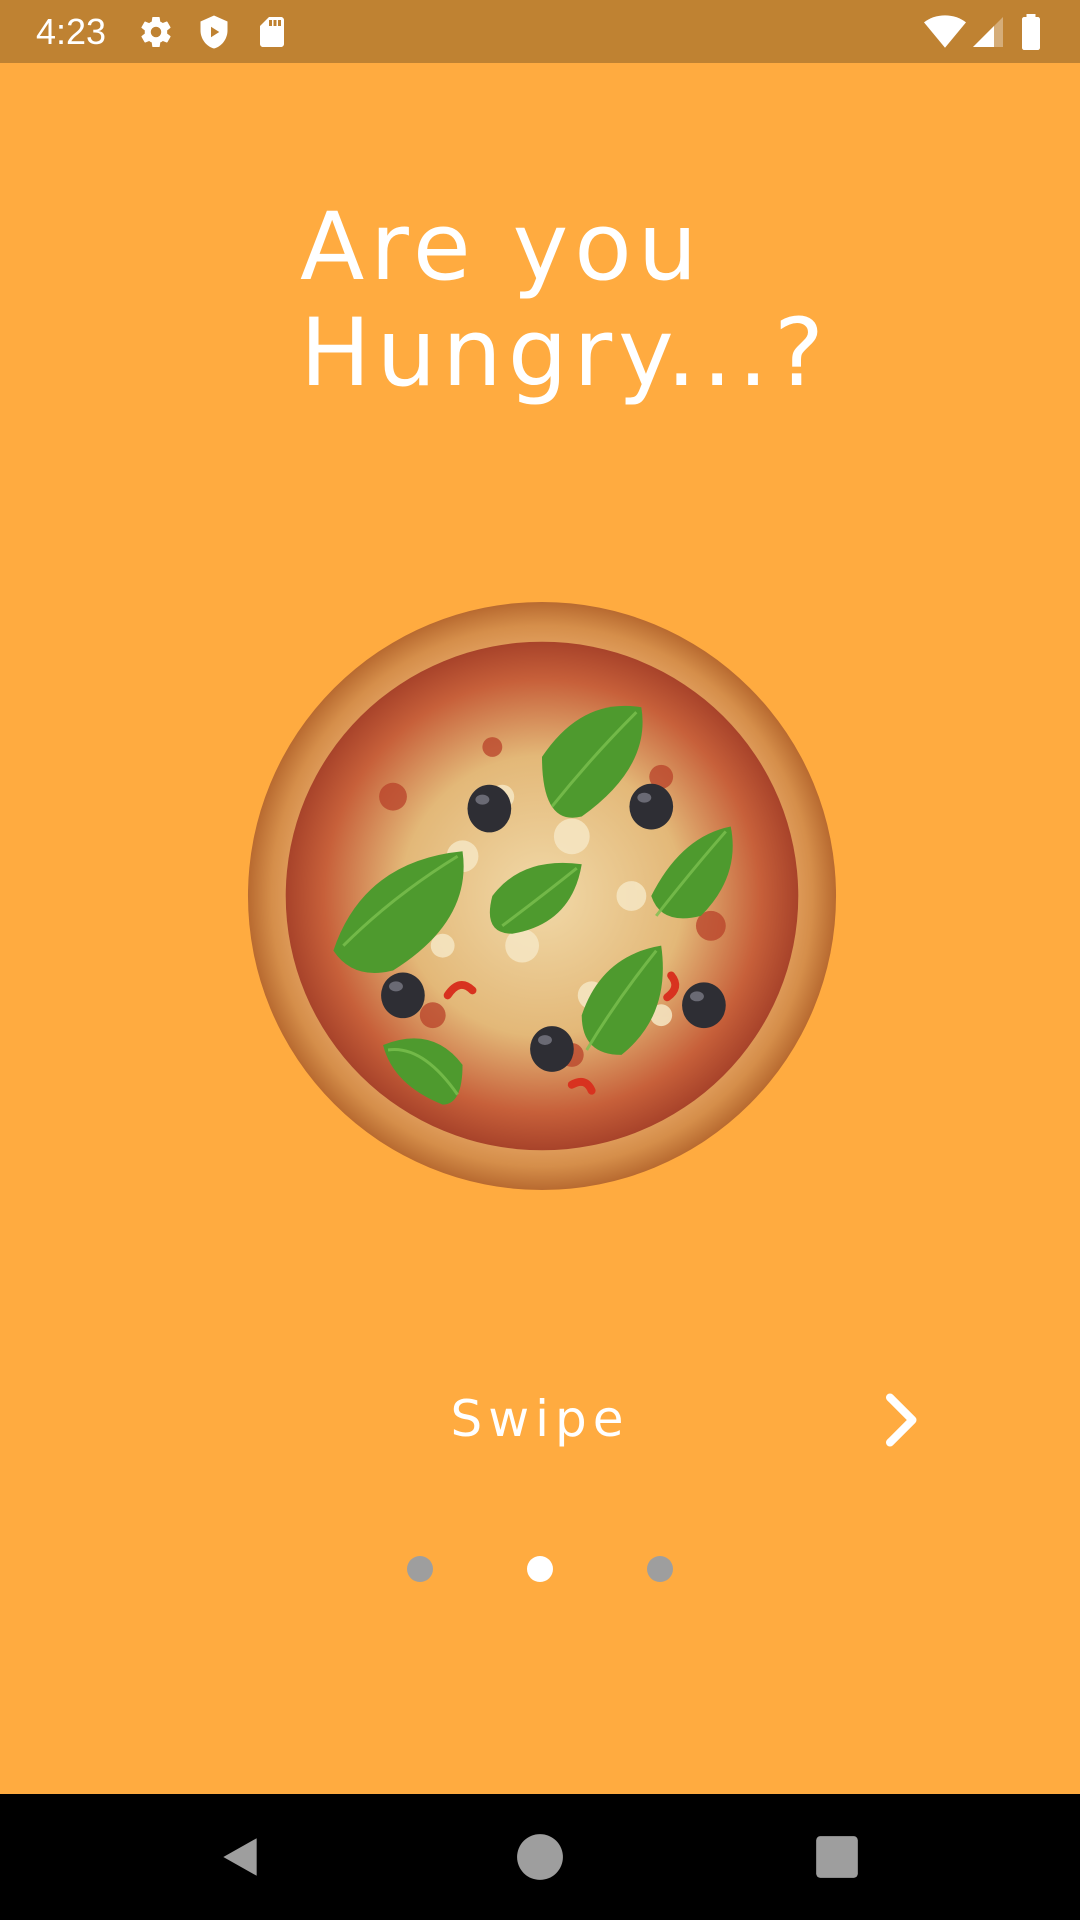  What do you see at coordinates (156, 32) in the screenshot?
I see `settings-icon` at bounding box center [156, 32].